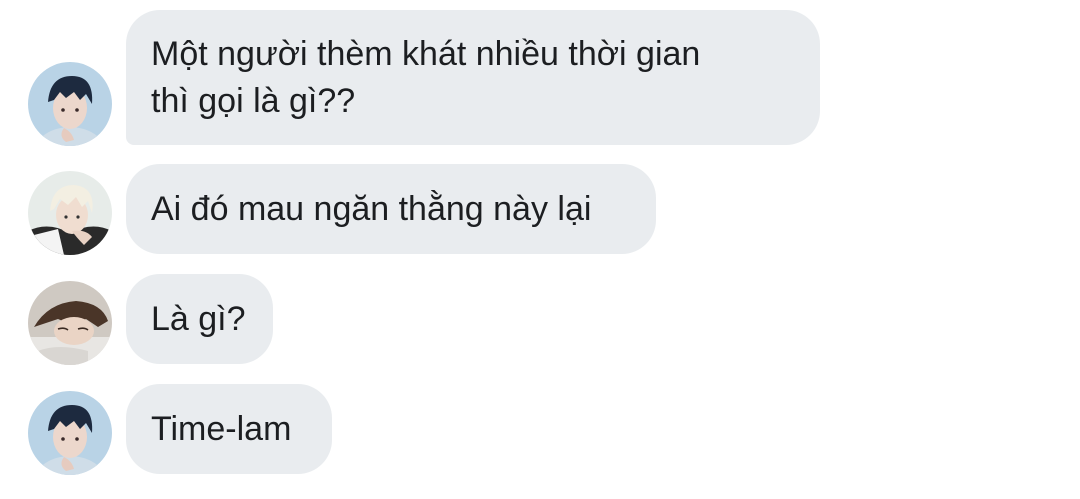 This screenshot has width=1080, height=499. What do you see at coordinates (229, 429) in the screenshot?
I see `message-bubble: Time-lam` at bounding box center [229, 429].